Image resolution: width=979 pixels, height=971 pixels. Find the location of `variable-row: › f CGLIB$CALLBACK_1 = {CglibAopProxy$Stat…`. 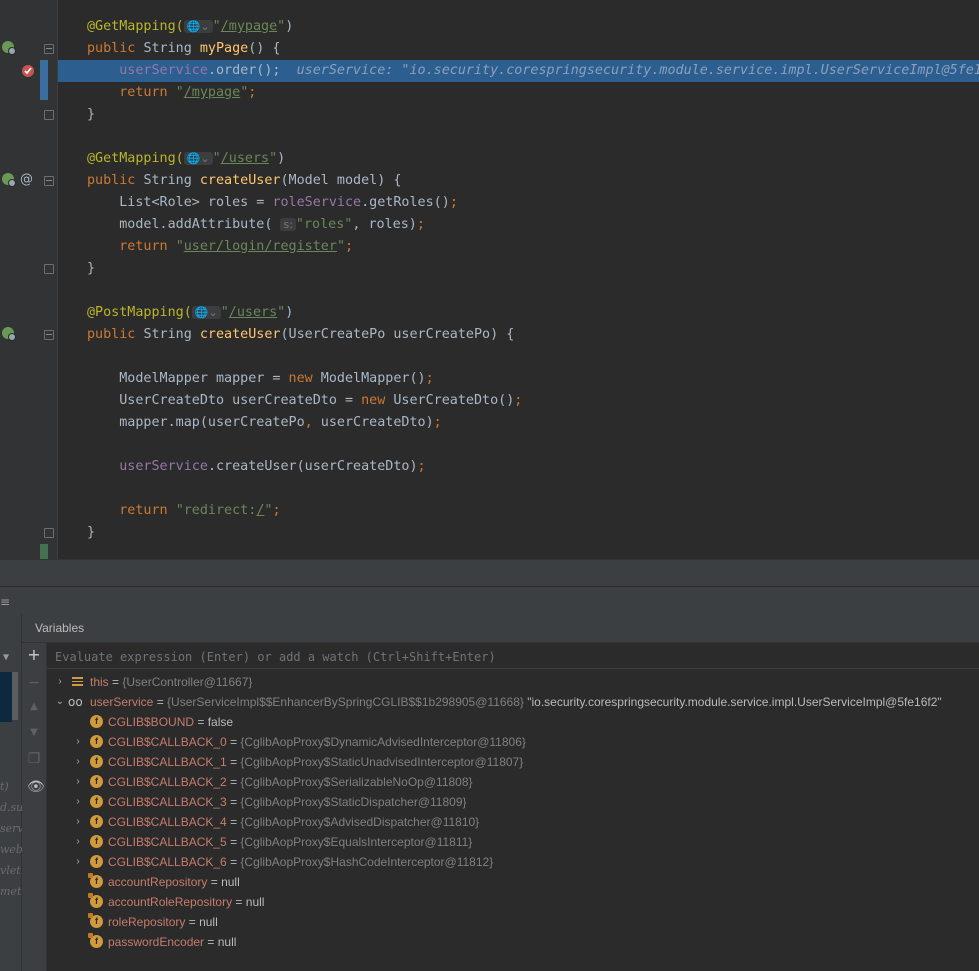

variable-row: › f CGLIB$CALLBACK_1 = {CglibAopProxy$Stat… is located at coordinates (513, 762).